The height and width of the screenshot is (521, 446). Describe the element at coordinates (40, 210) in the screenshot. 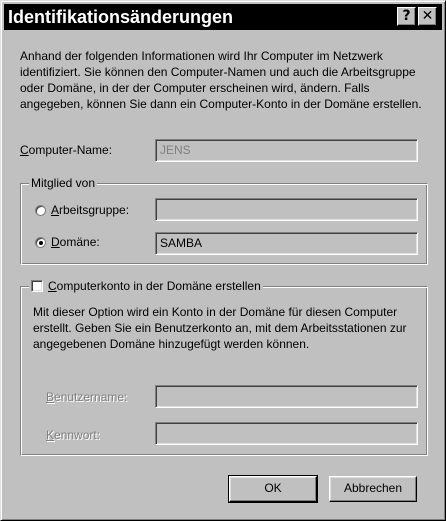

I see `workgroup-radio` at that location.